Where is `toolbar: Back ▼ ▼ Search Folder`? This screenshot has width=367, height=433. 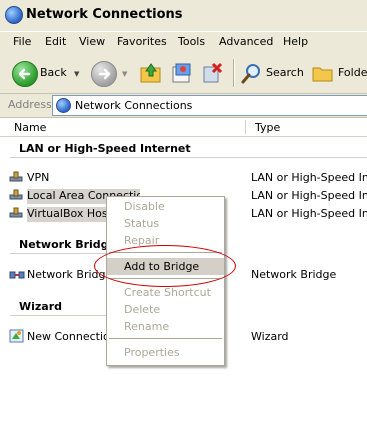 toolbar: Back ▼ ▼ Search Folder is located at coordinates (183, 73).